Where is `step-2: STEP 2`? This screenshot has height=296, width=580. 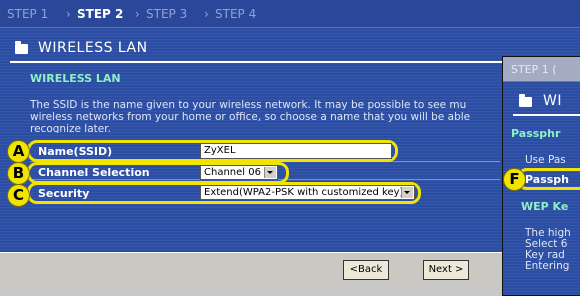 step-2: STEP 2 is located at coordinates (100, 14).